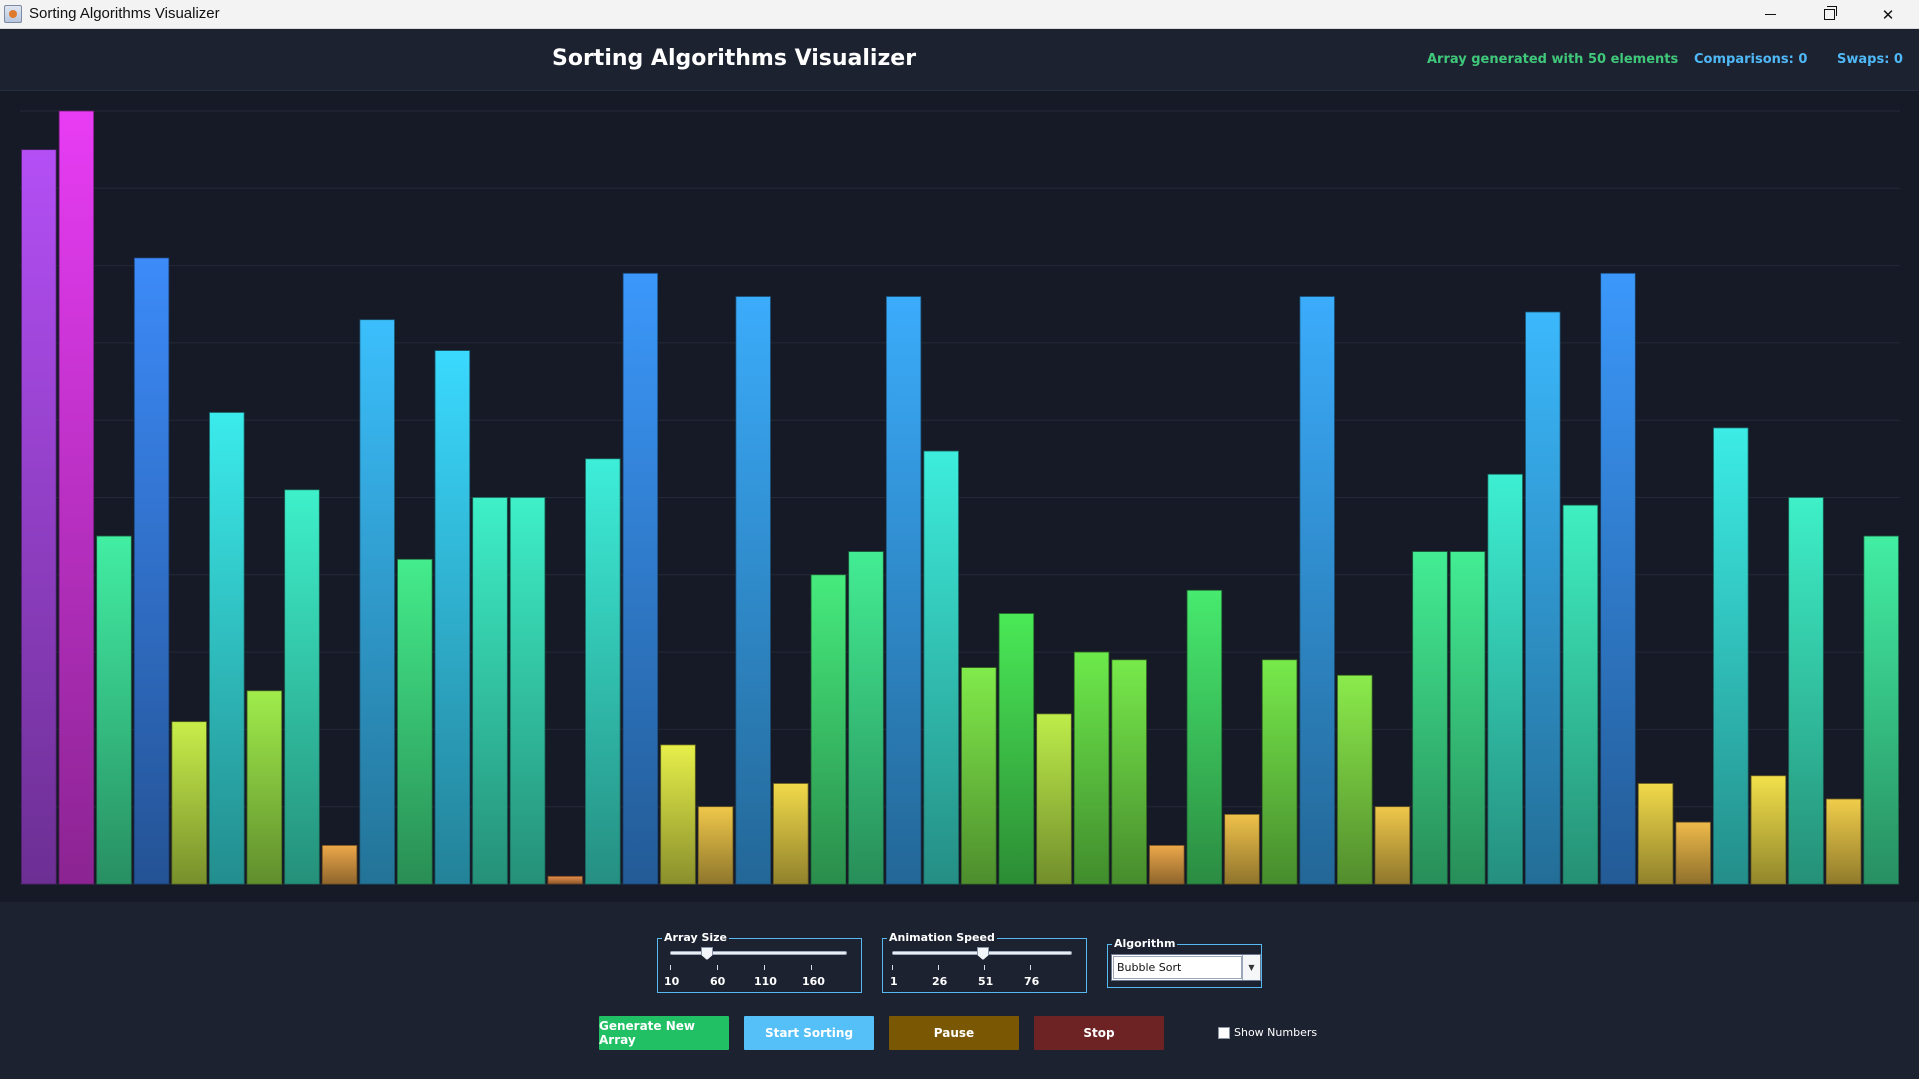 The height and width of the screenshot is (1079, 1919). I want to click on comparisons-counter: Comparisons: 0, so click(1751, 59).